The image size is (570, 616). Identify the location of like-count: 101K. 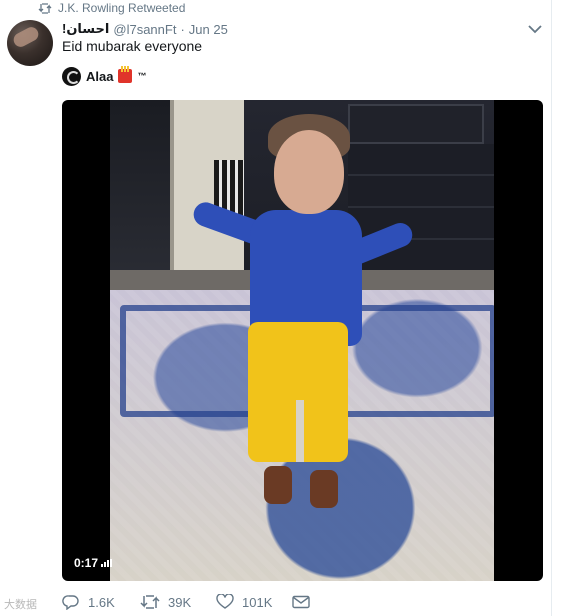
(257, 602).